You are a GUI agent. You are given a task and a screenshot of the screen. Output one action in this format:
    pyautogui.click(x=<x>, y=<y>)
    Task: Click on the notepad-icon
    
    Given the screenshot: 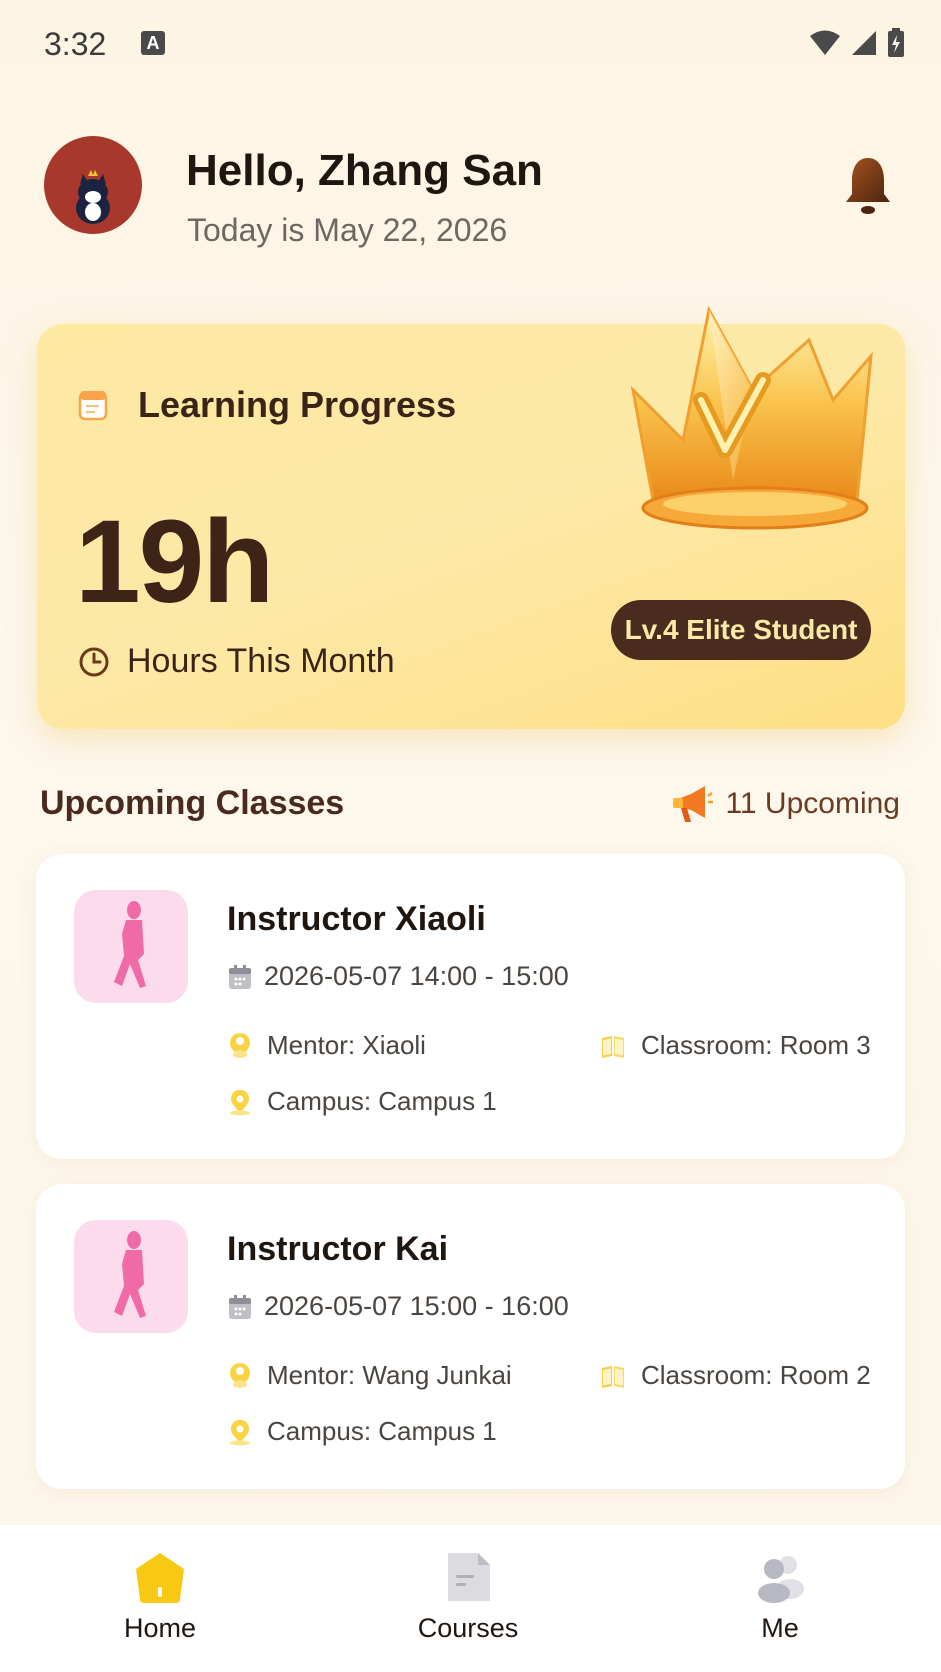 What is the action you would take?
    pyautogui.click(x=93, y=406)
    